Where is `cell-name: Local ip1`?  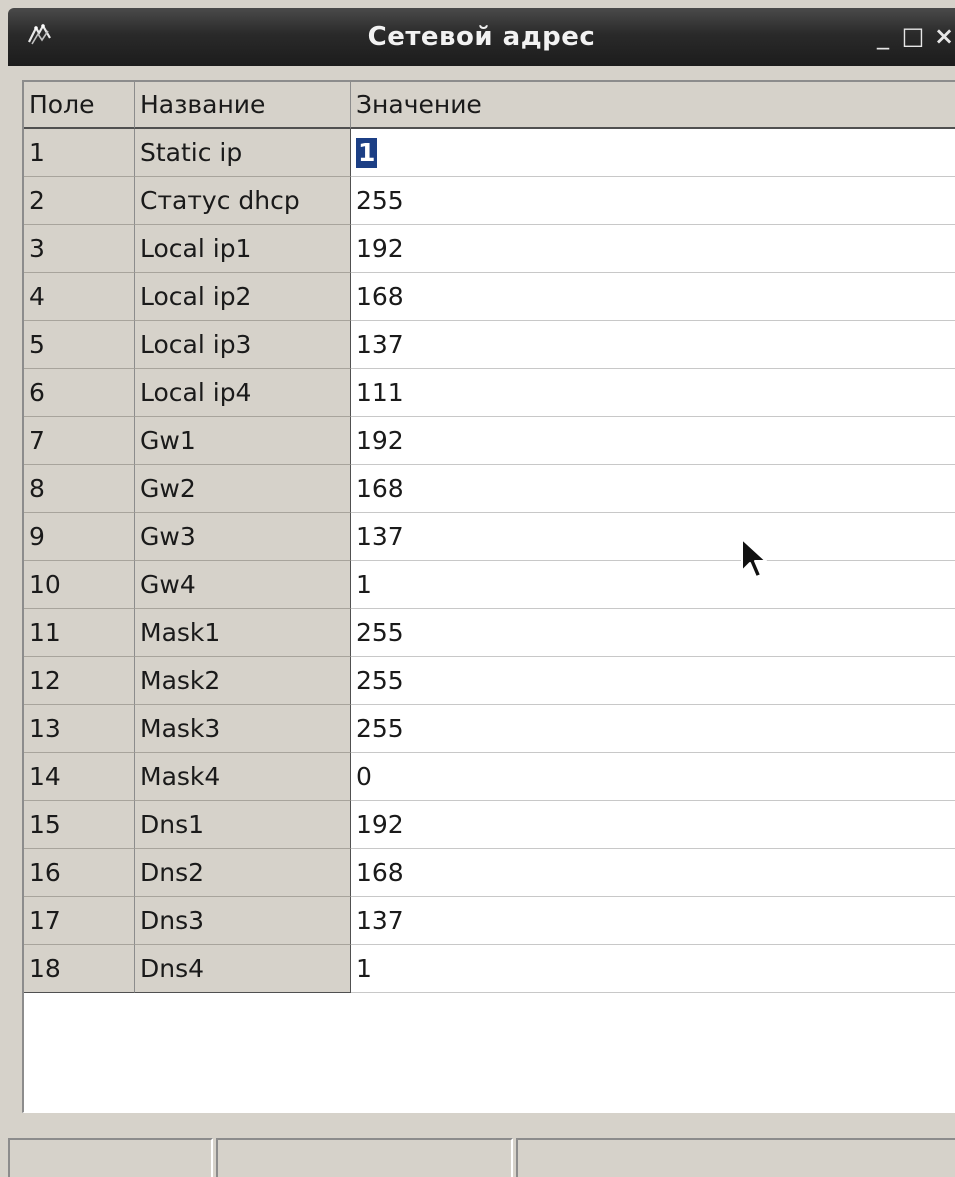 cell-name: Local ip1 is located at coordinates (243, 249).